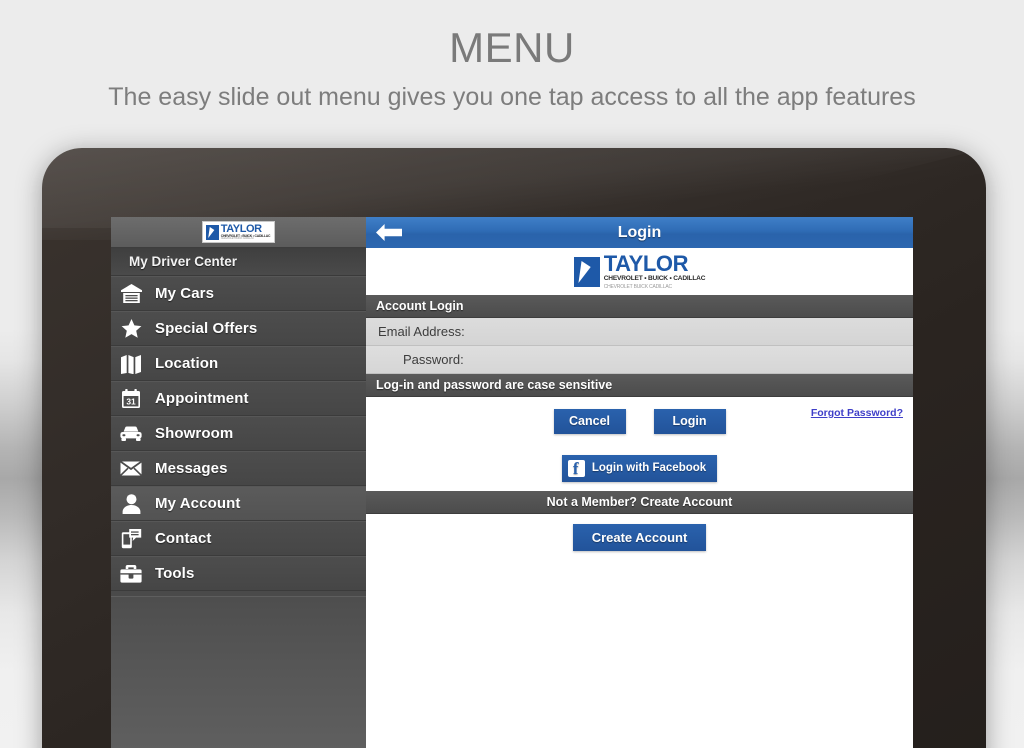 The width and height of the screenshot is (1024, 748). I want to click on sidebar-item-label: My Cars, so click(185, 293).